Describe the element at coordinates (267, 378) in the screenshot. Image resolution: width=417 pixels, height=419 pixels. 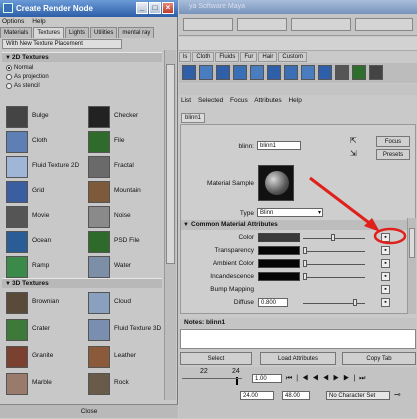
I see `current-time-field: 1.00` at that location.